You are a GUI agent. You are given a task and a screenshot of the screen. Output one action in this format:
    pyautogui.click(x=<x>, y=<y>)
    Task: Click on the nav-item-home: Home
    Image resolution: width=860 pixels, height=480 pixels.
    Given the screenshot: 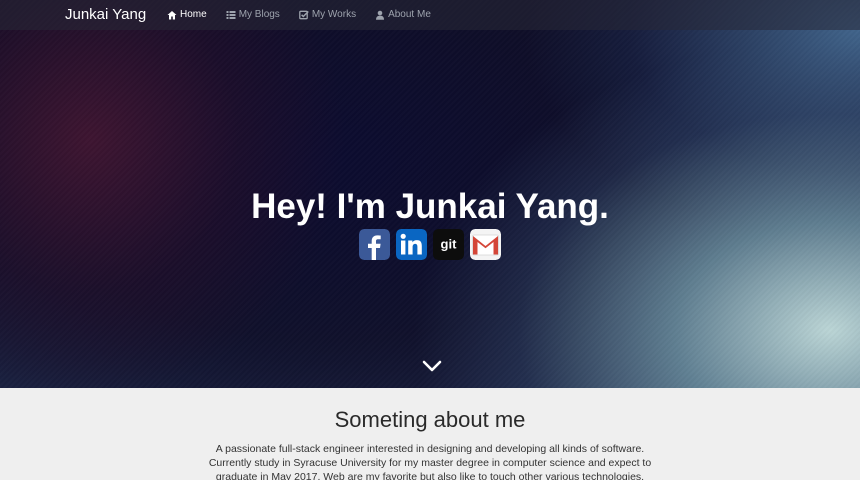 What is the action you would take?
    pyautogui.click(x=187, y=15)
    